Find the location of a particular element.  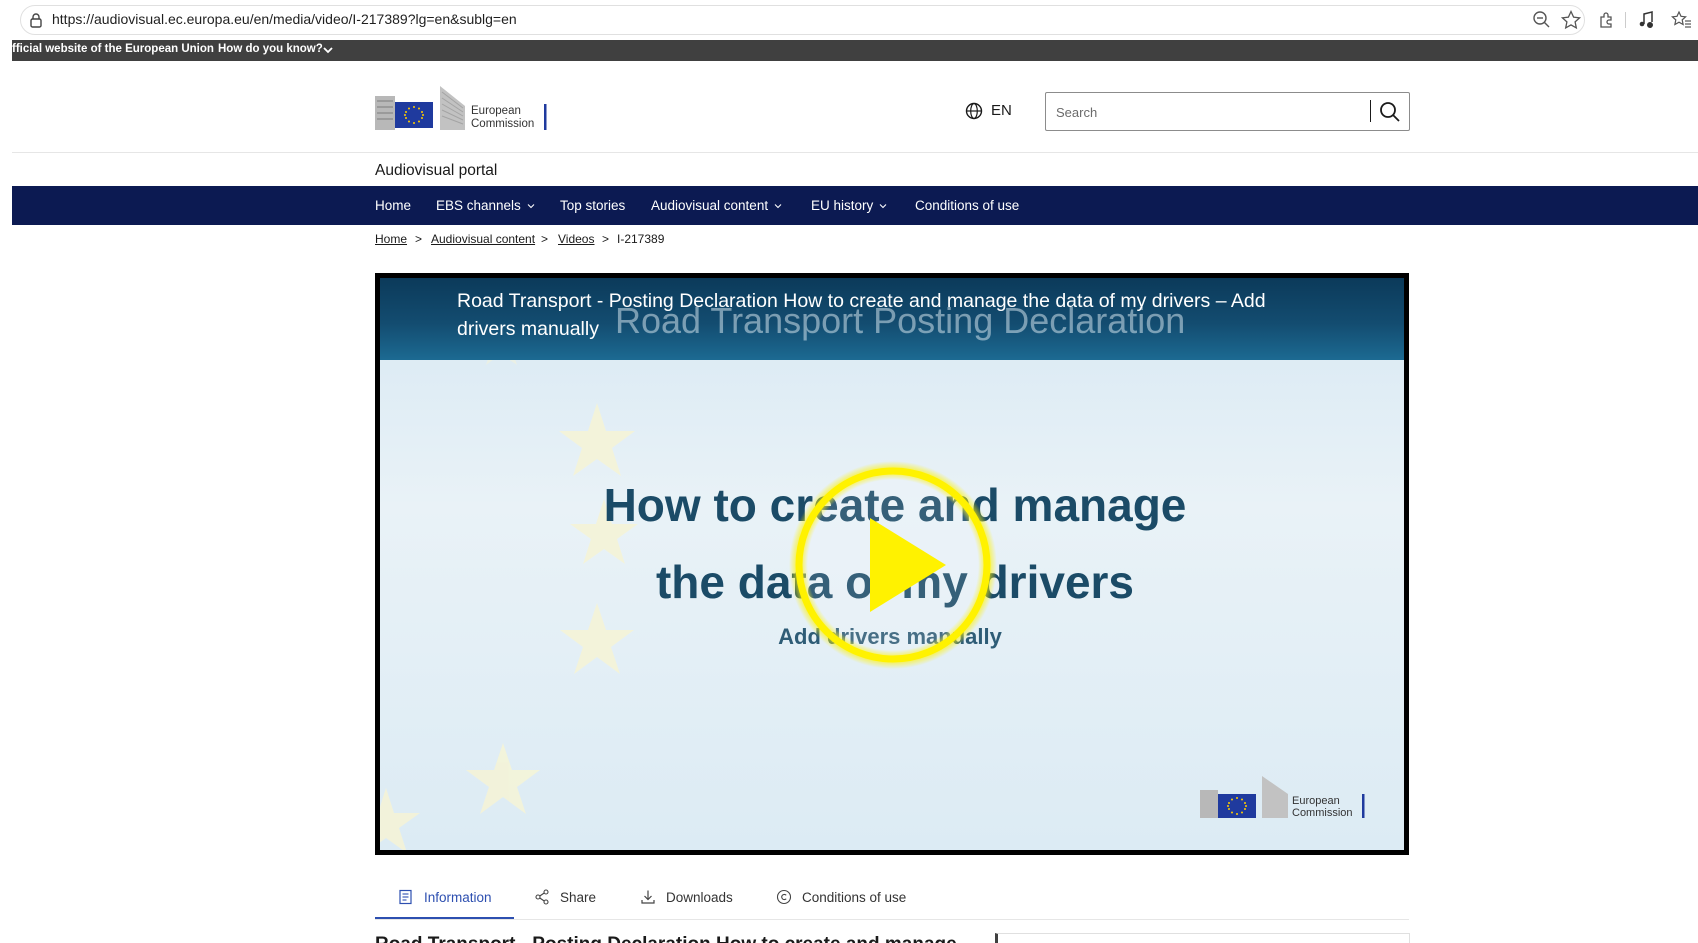

extensions-icon is located at coordinates (1607, 20).